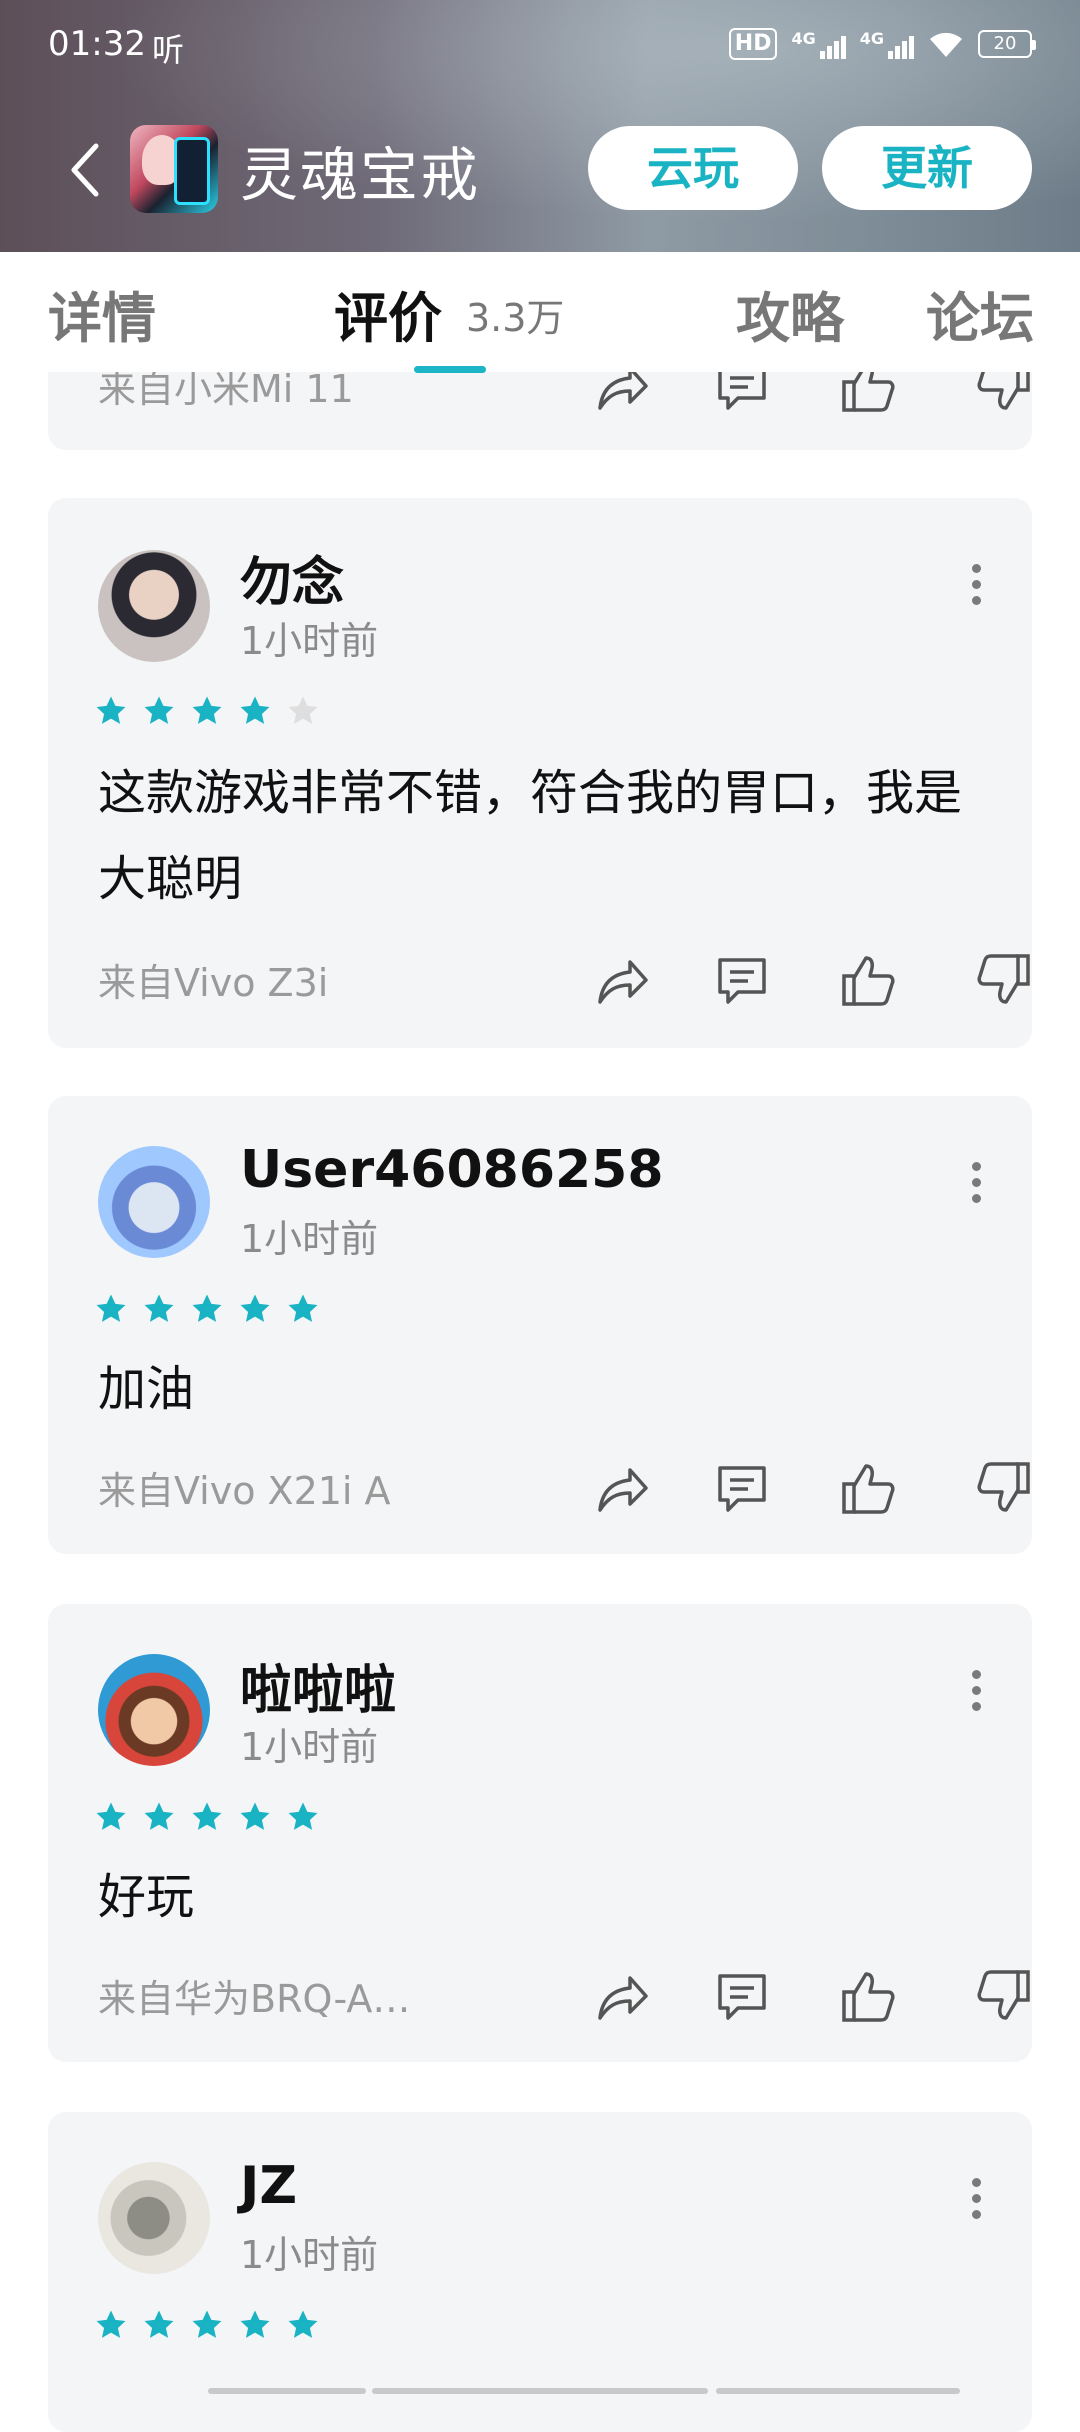  What do you see at coordinates (540, 170) in the screenshot?
I see `app-bar: 灵魂宝戒 云玩 更新` at bounding box center [540, 170].